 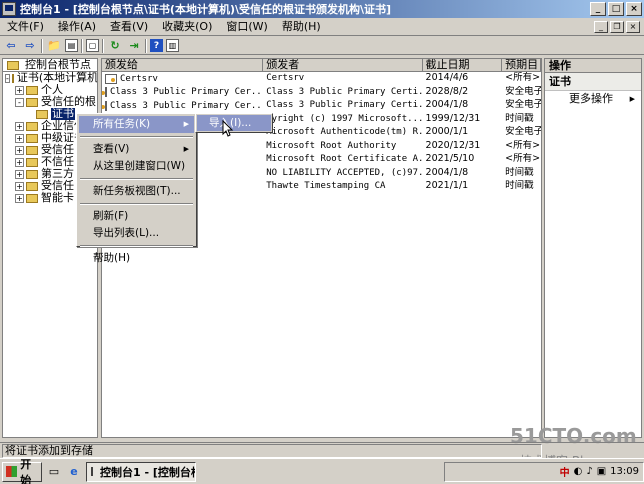 I want to click on export-list-icon: ⇥, so click(x=134, y=46).